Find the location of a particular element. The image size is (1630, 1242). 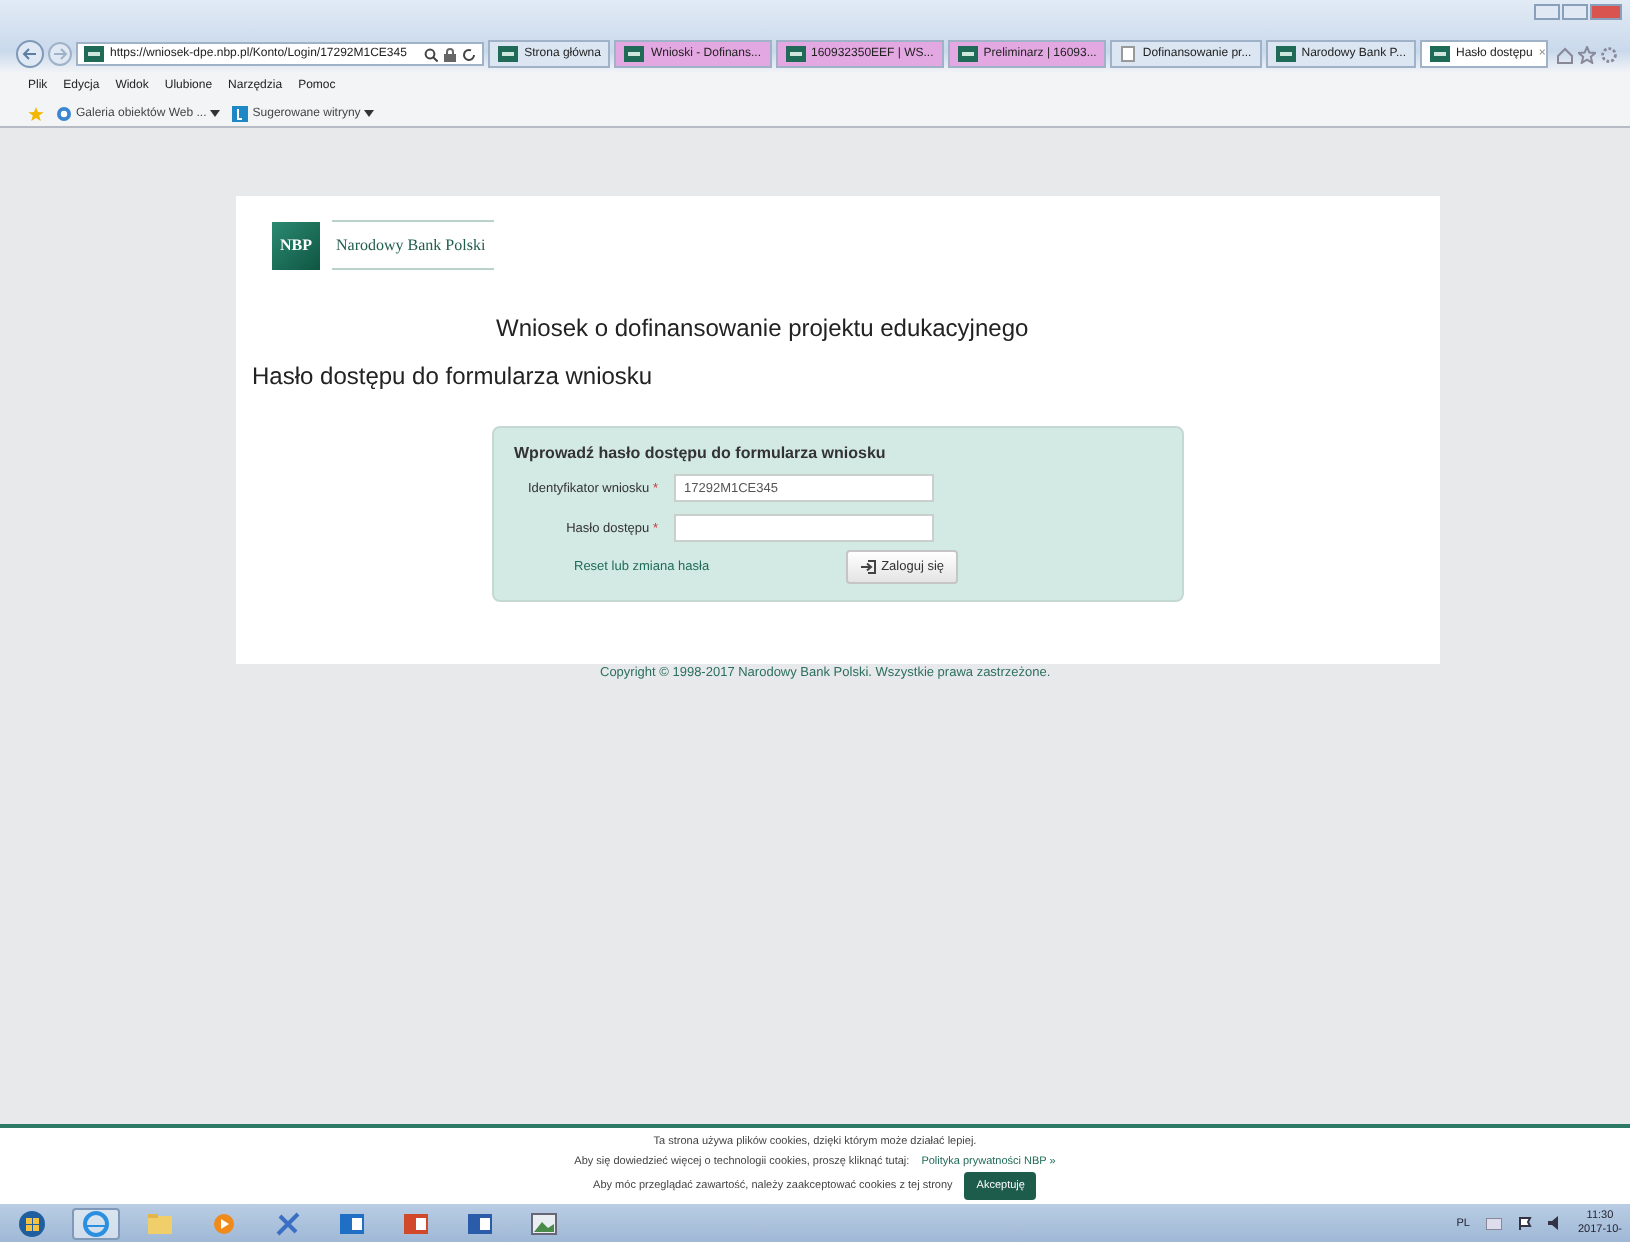

refresh-icon is located at coordinates (469, 54).